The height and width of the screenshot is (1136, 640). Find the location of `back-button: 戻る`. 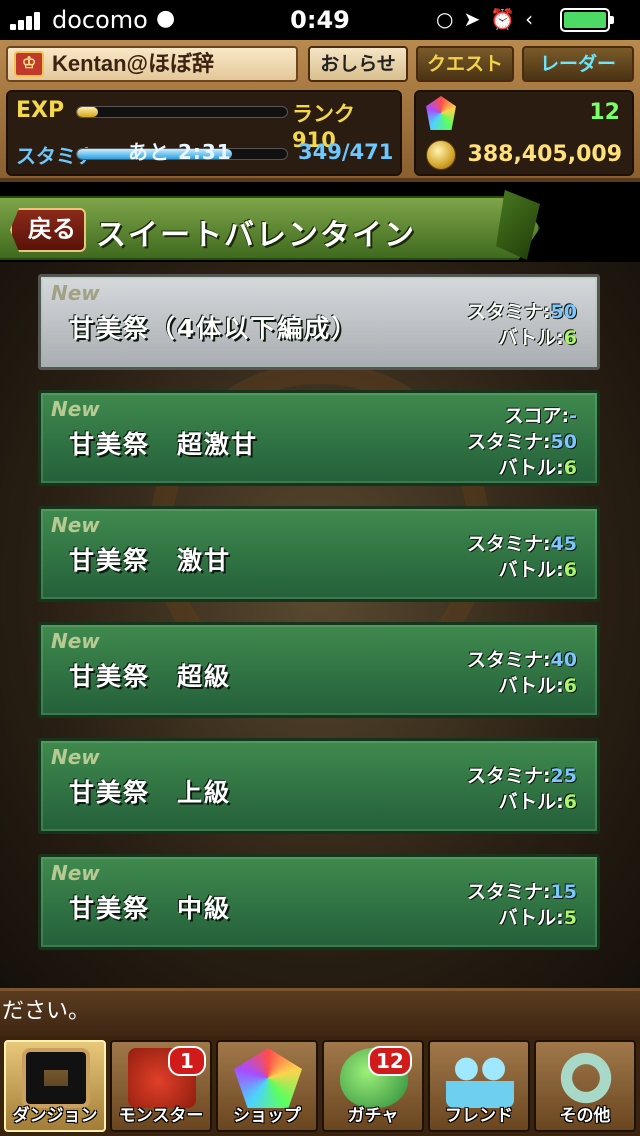

back-button: 戻る is located at coordinates (48, 230).